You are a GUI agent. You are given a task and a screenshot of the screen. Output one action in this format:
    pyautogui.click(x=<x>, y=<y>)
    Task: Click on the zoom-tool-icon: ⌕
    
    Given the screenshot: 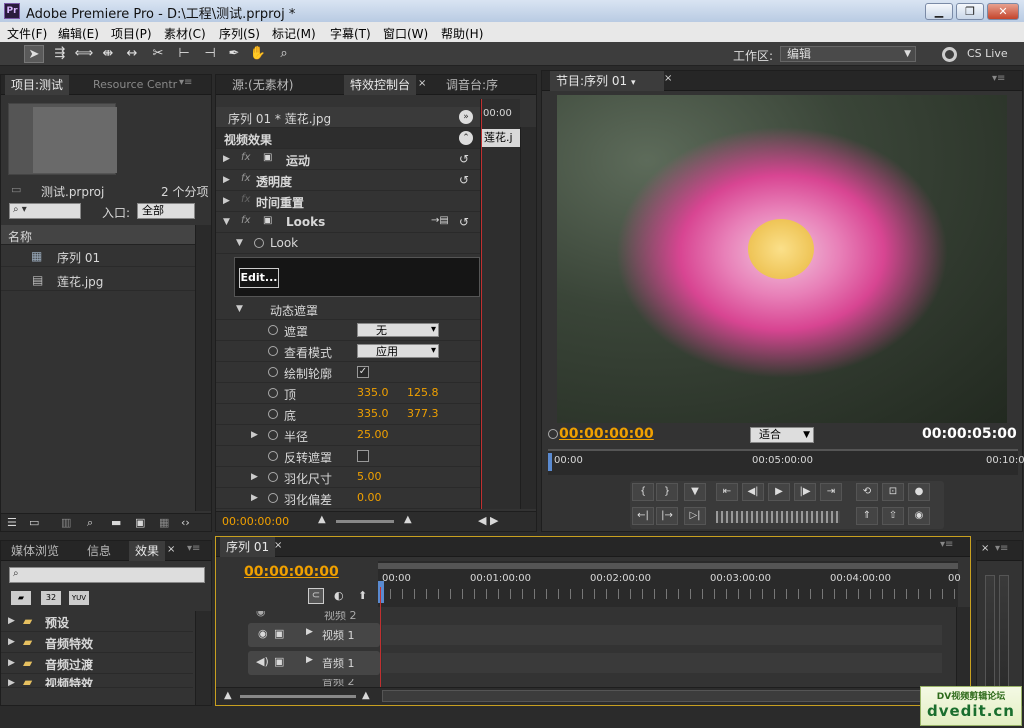 What is the action you would take?
    pyautogui.click(x=284, y=54)
    